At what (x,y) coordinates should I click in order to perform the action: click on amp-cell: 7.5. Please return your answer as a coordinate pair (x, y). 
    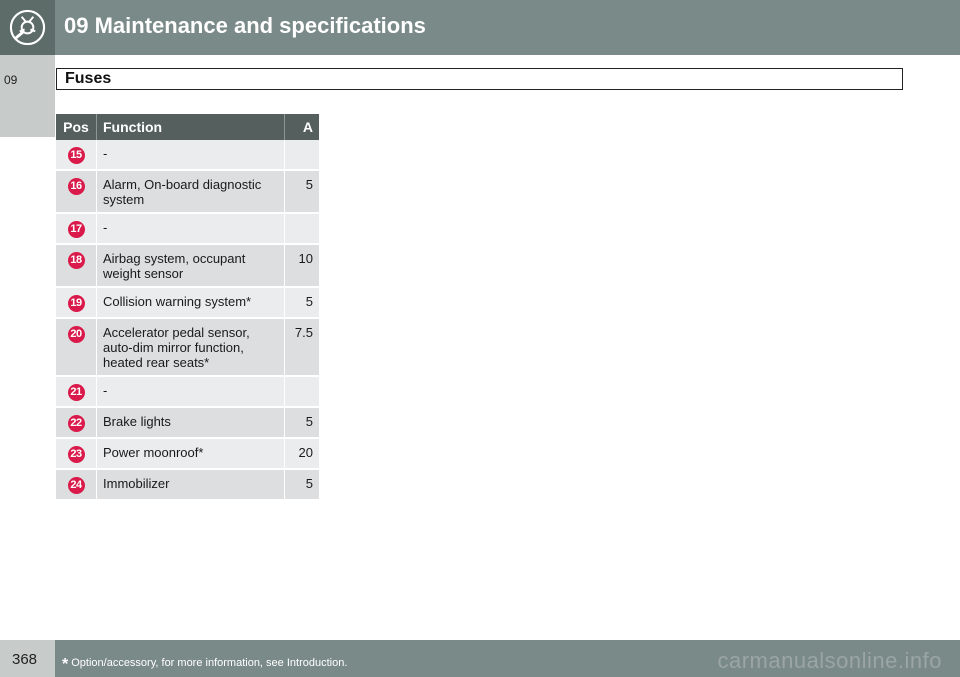
    Looking at the image, I should click on (302, 348).